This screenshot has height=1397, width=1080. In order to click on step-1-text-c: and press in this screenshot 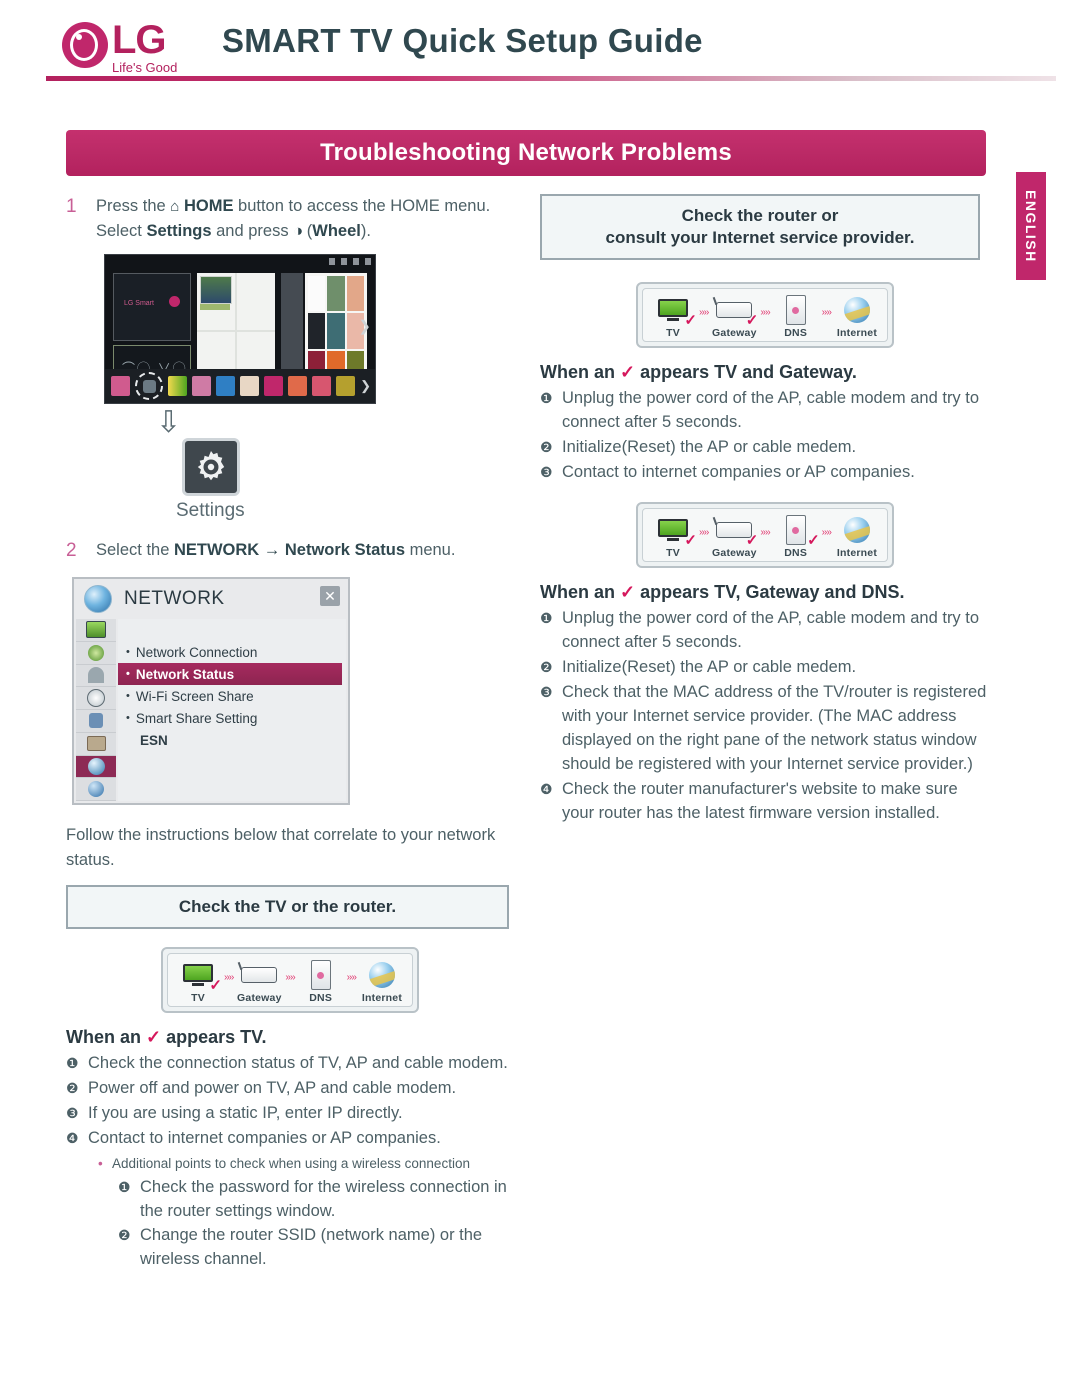, I will do `click(252, 231)`.